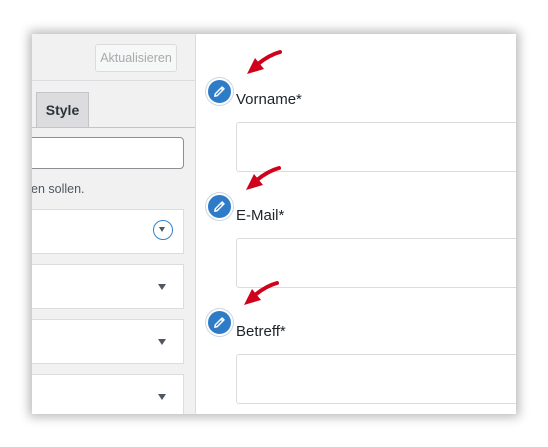  What do you see at coordinates (62, 109) in the screenshot?
I see `tab-style: Style` at bounding box center [62, 109].